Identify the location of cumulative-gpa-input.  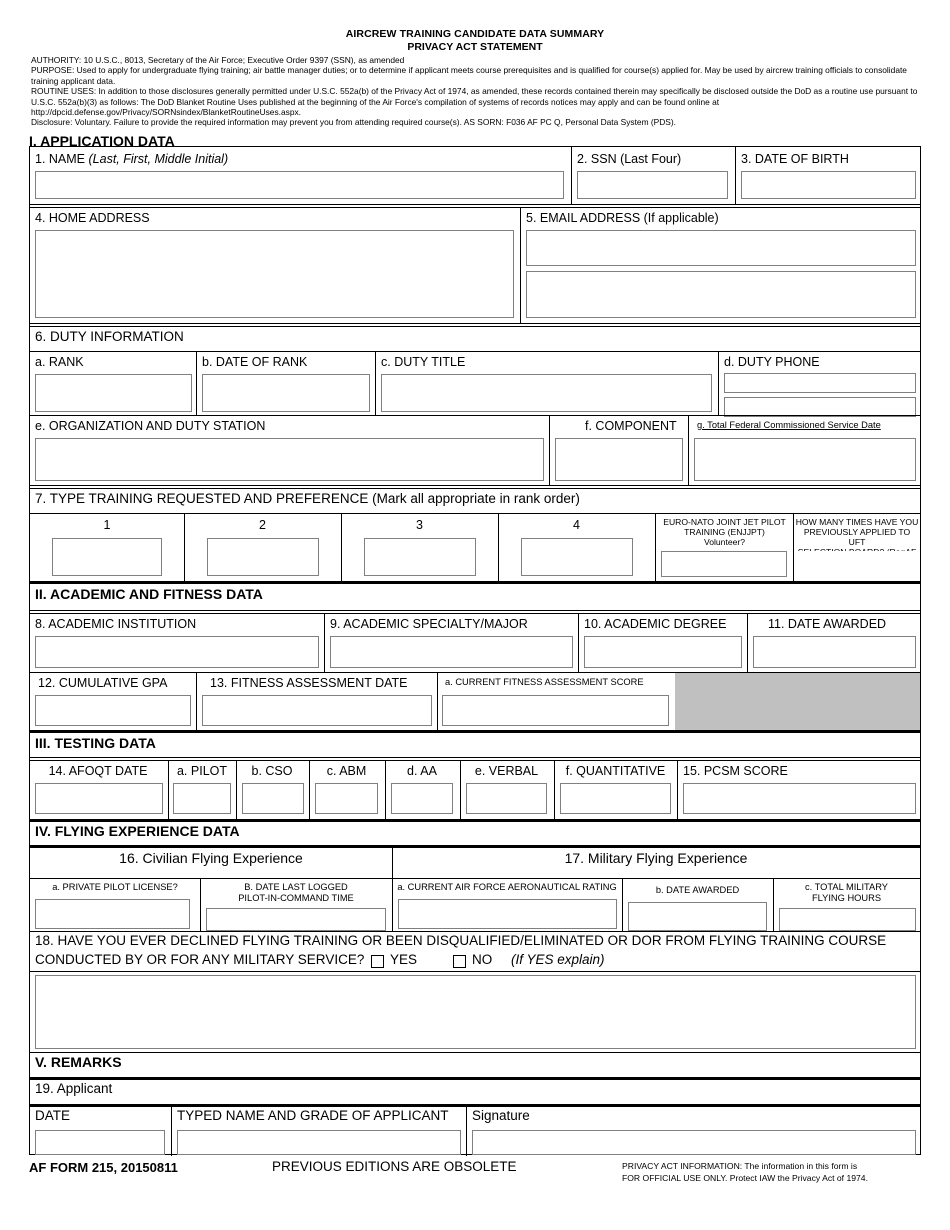
(113, 710).